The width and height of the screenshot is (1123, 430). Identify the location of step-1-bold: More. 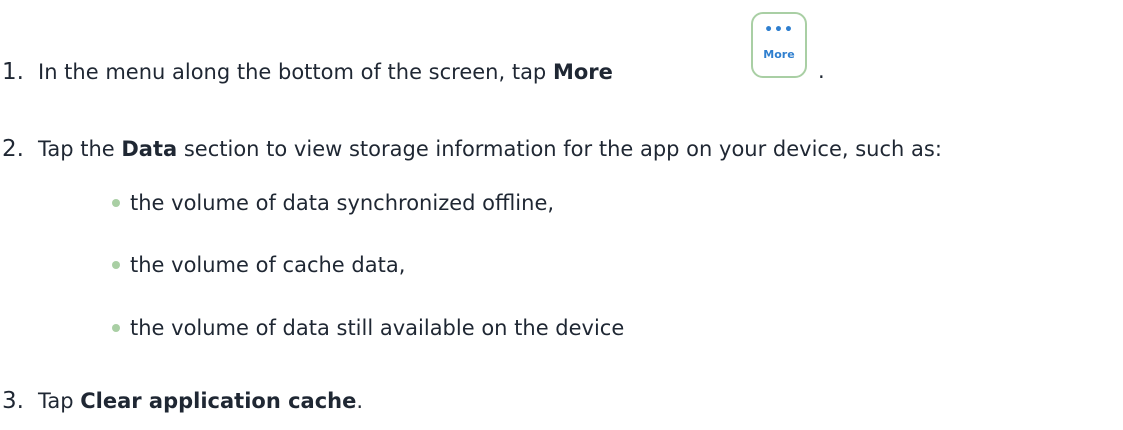
(582, 72).